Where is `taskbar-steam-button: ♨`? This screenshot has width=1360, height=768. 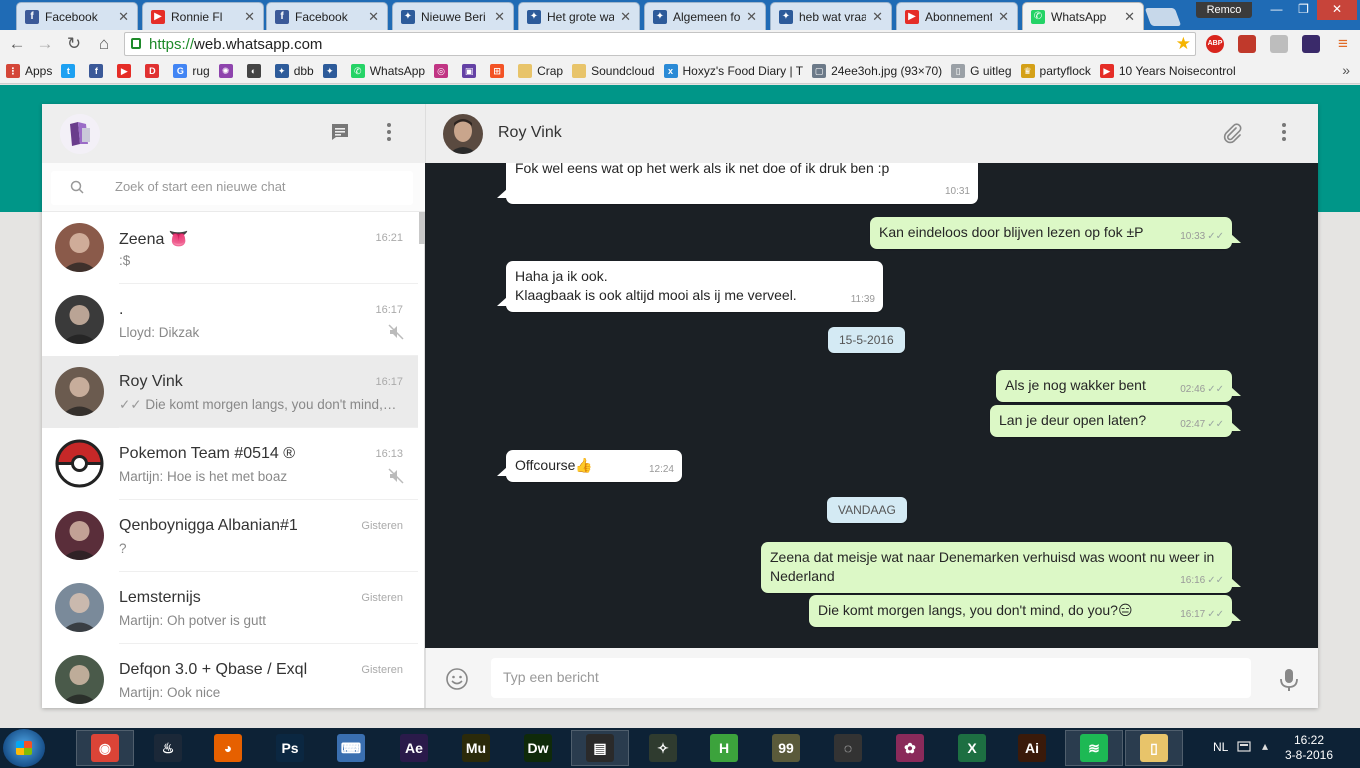
taskbar-steam-button: ♨ is located at coordinates (168, 748).